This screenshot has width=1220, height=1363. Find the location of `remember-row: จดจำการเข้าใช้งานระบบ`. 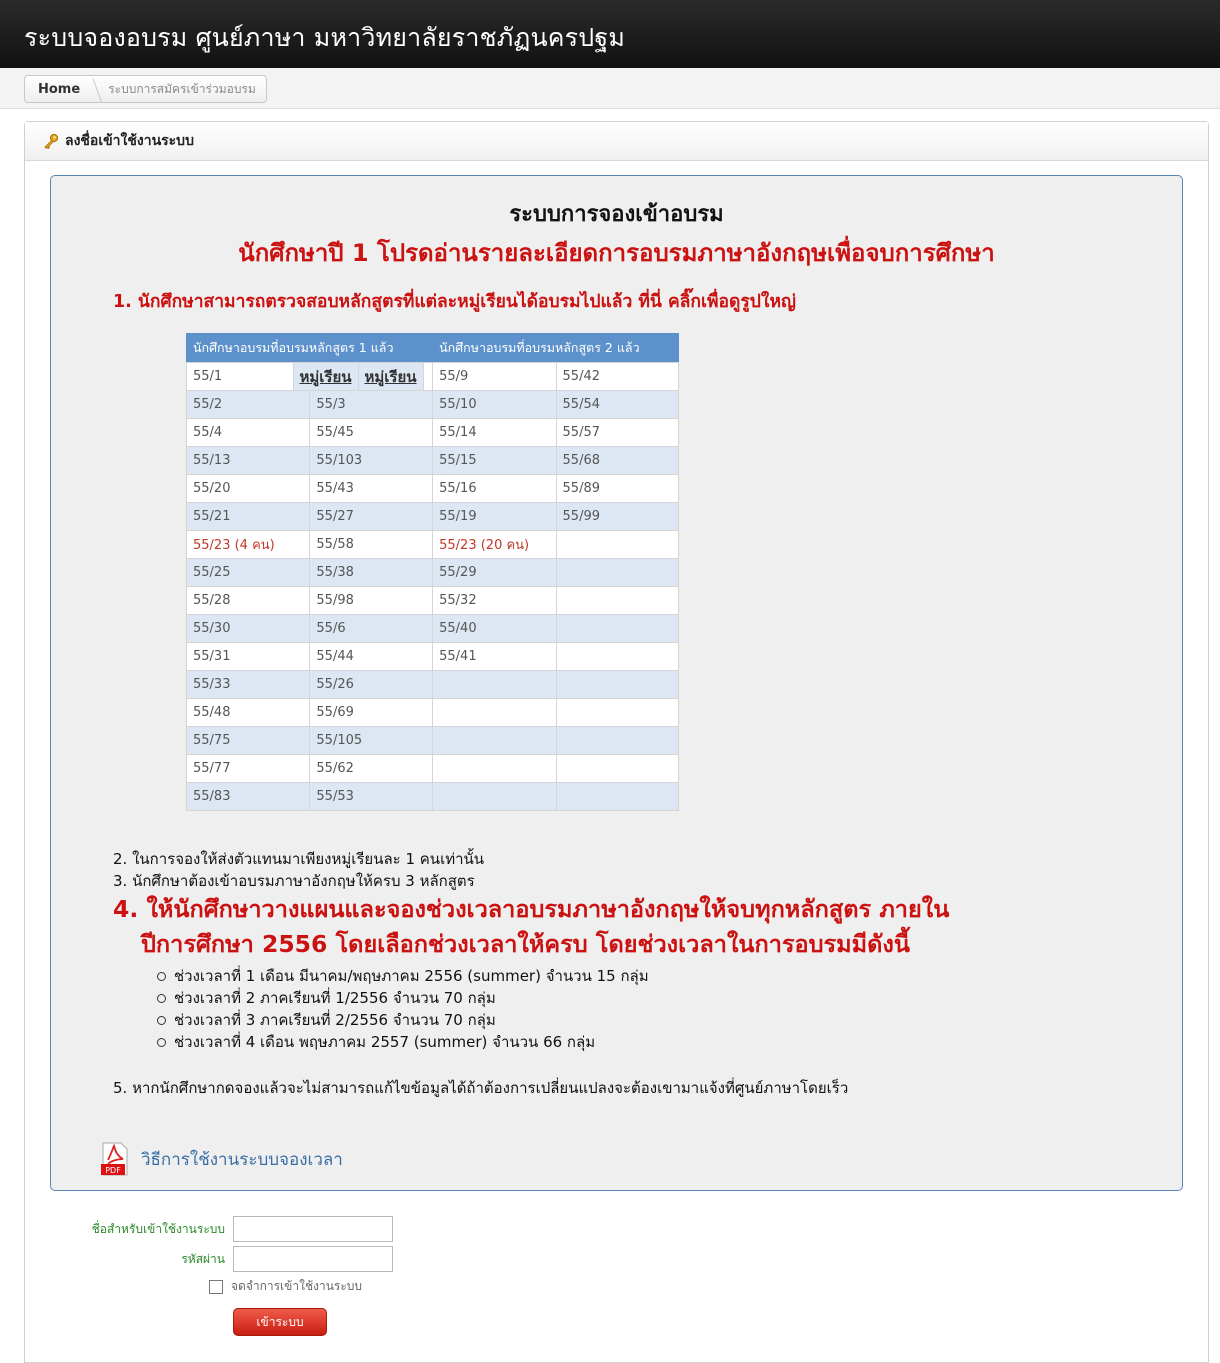

remember-row: จดจำการเข้าใช้งานระบบ is located at coordinates (285, 1286).